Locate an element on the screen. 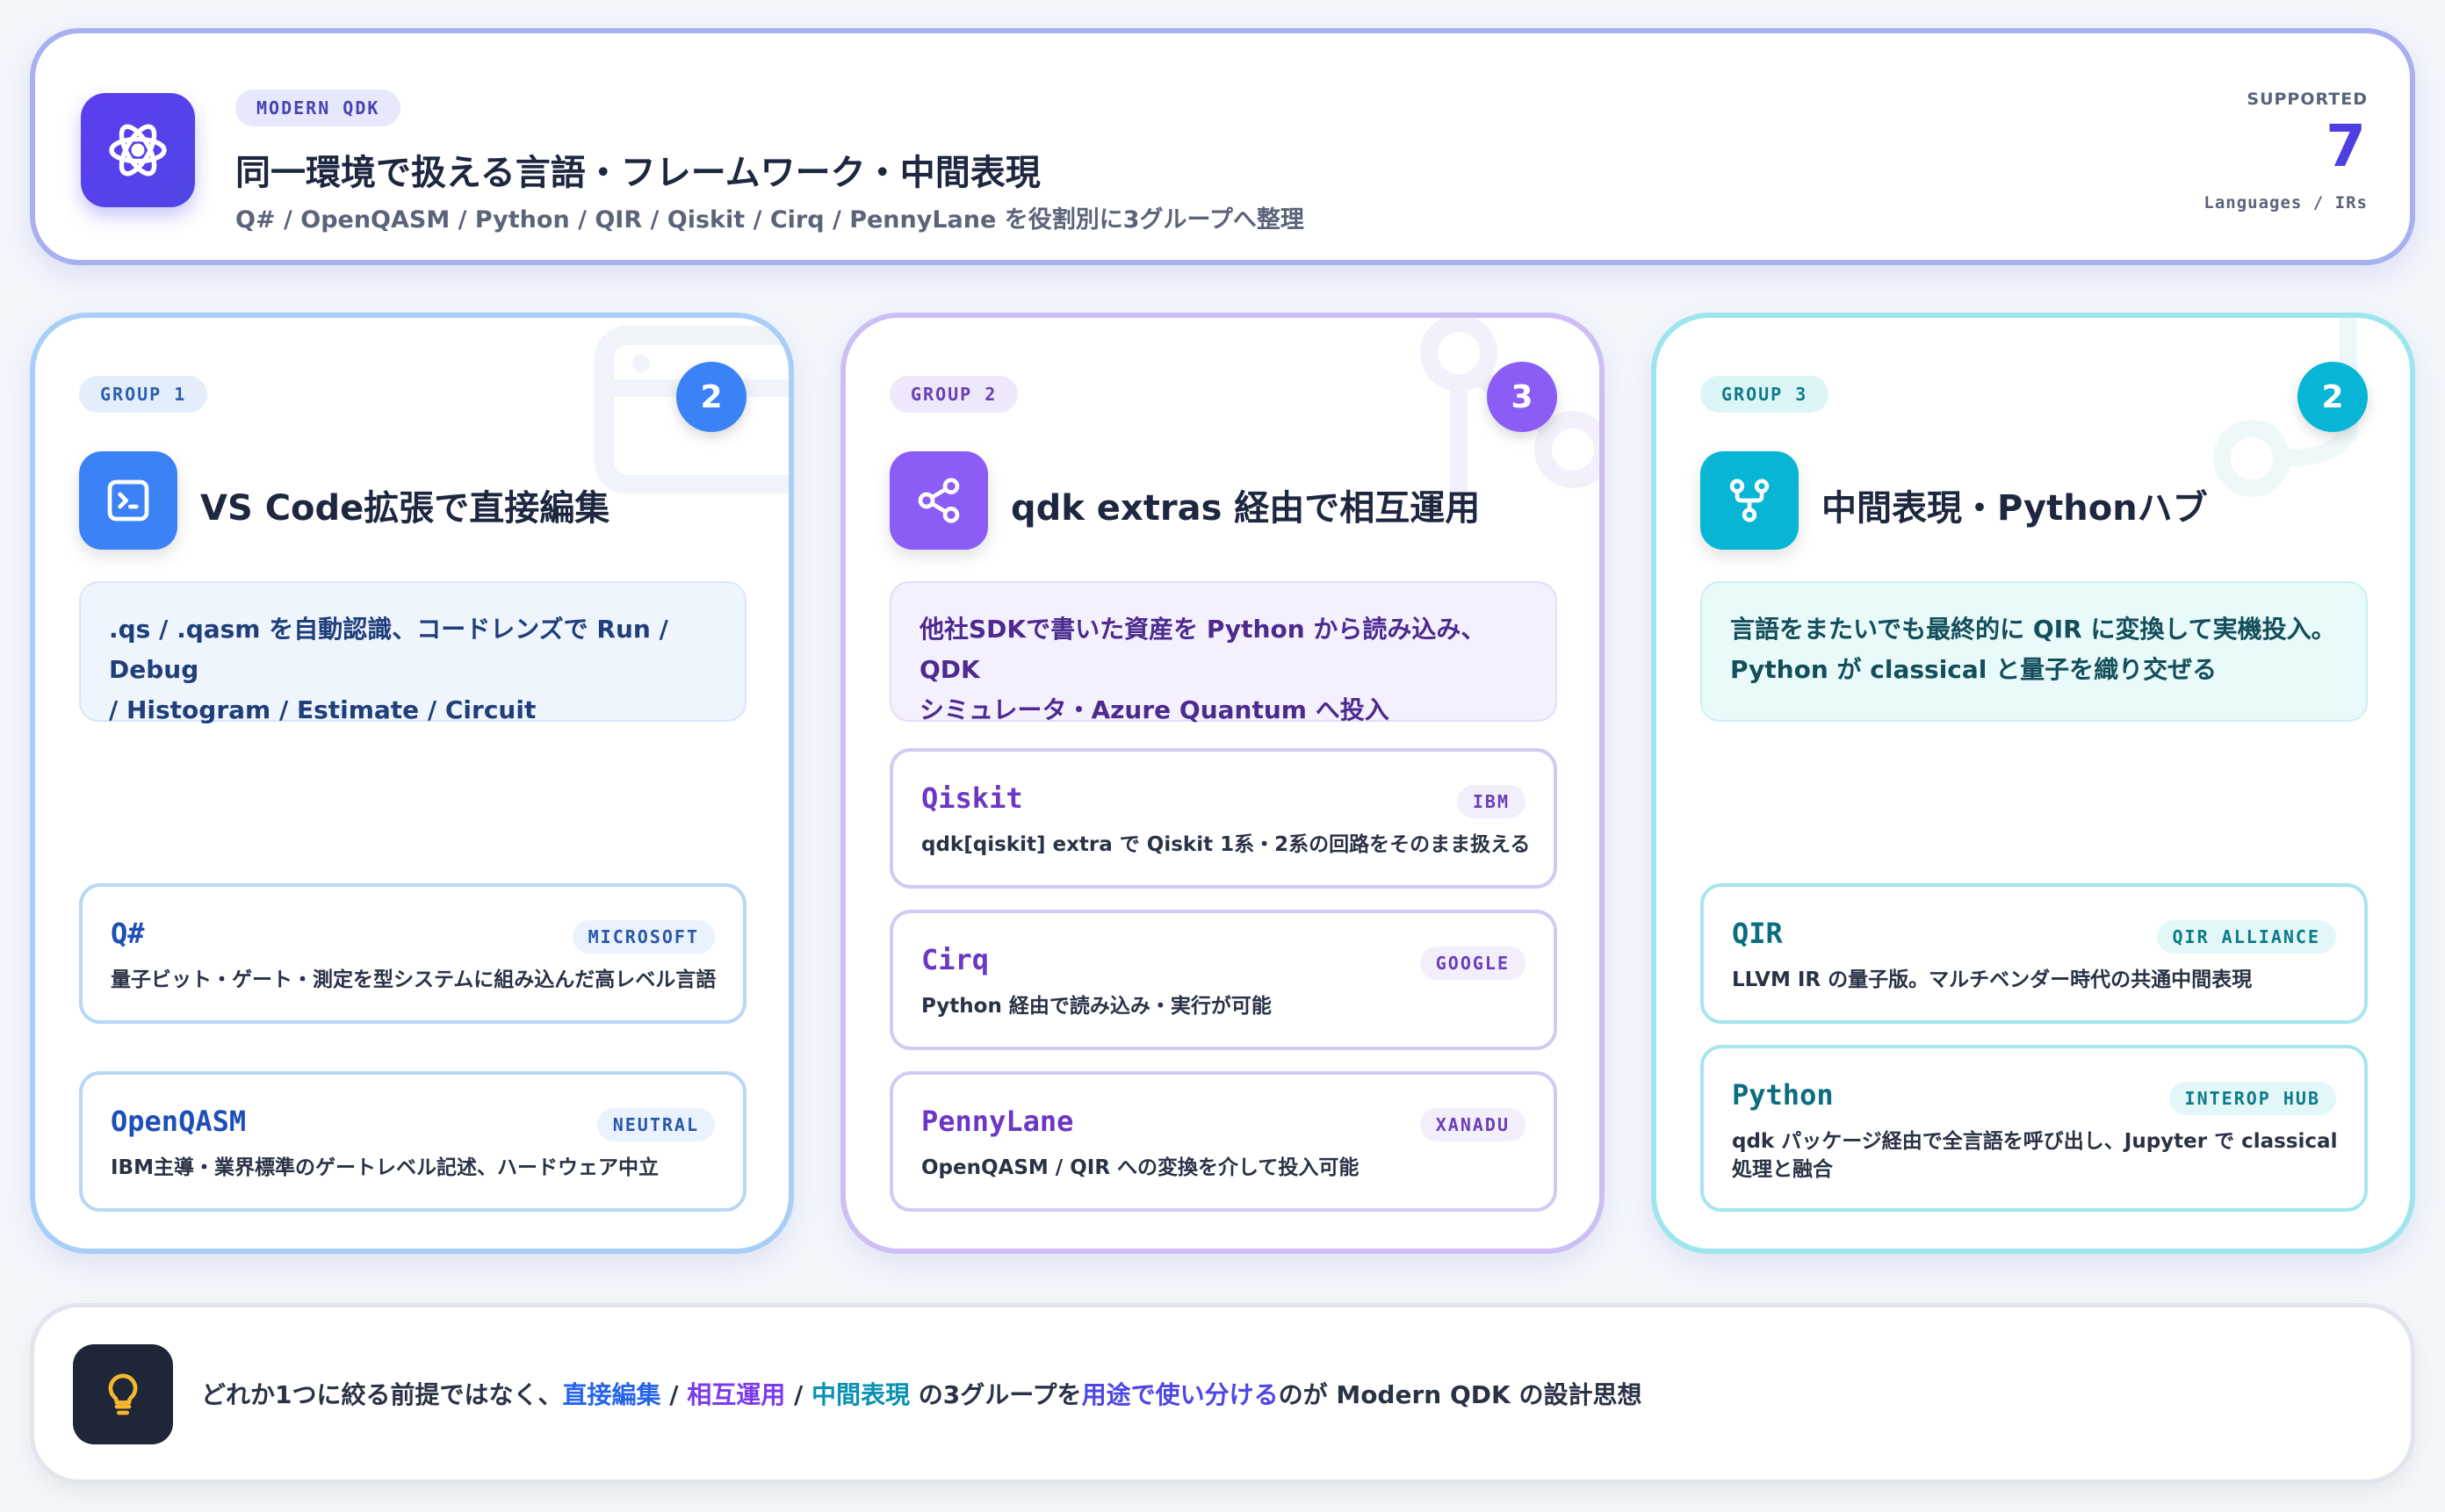  item-description: Python 経由で読み込み・実行が可能 is located at coordinates (1096, 1006).